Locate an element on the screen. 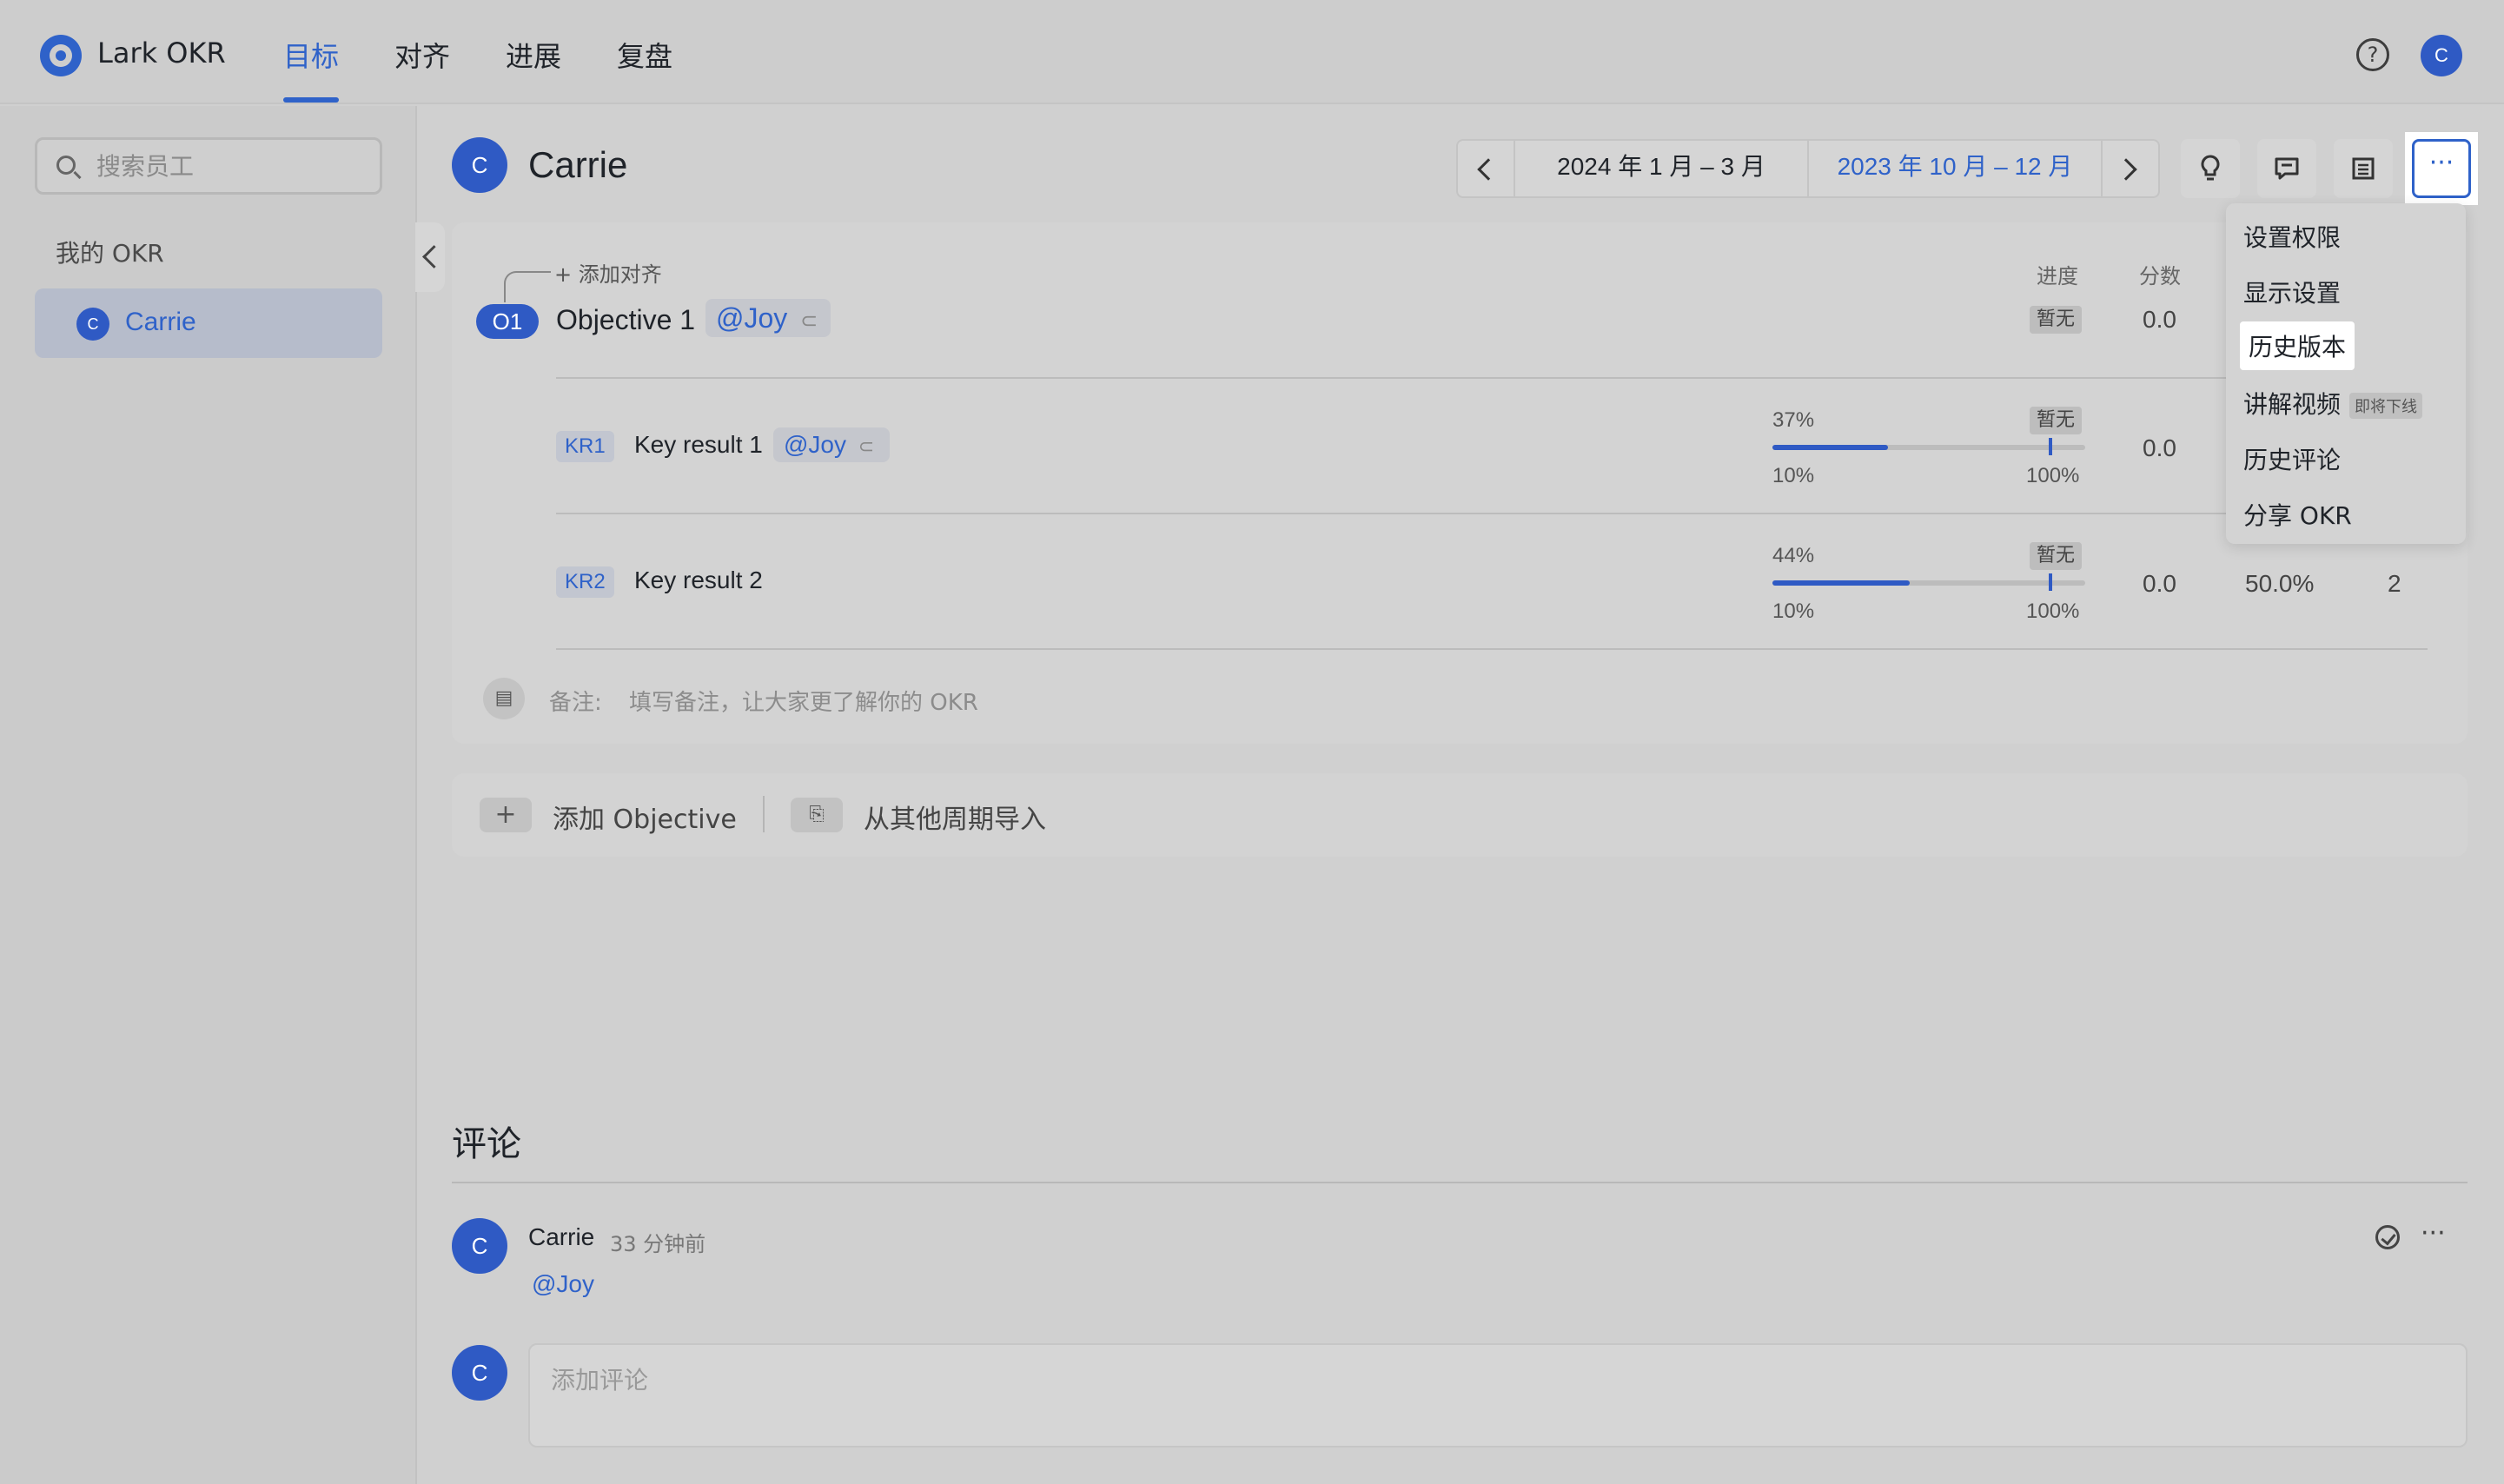 The image size is (2504, 1484). sidebar-item-carrie: C Carrie is located at coordinates (208, 323).